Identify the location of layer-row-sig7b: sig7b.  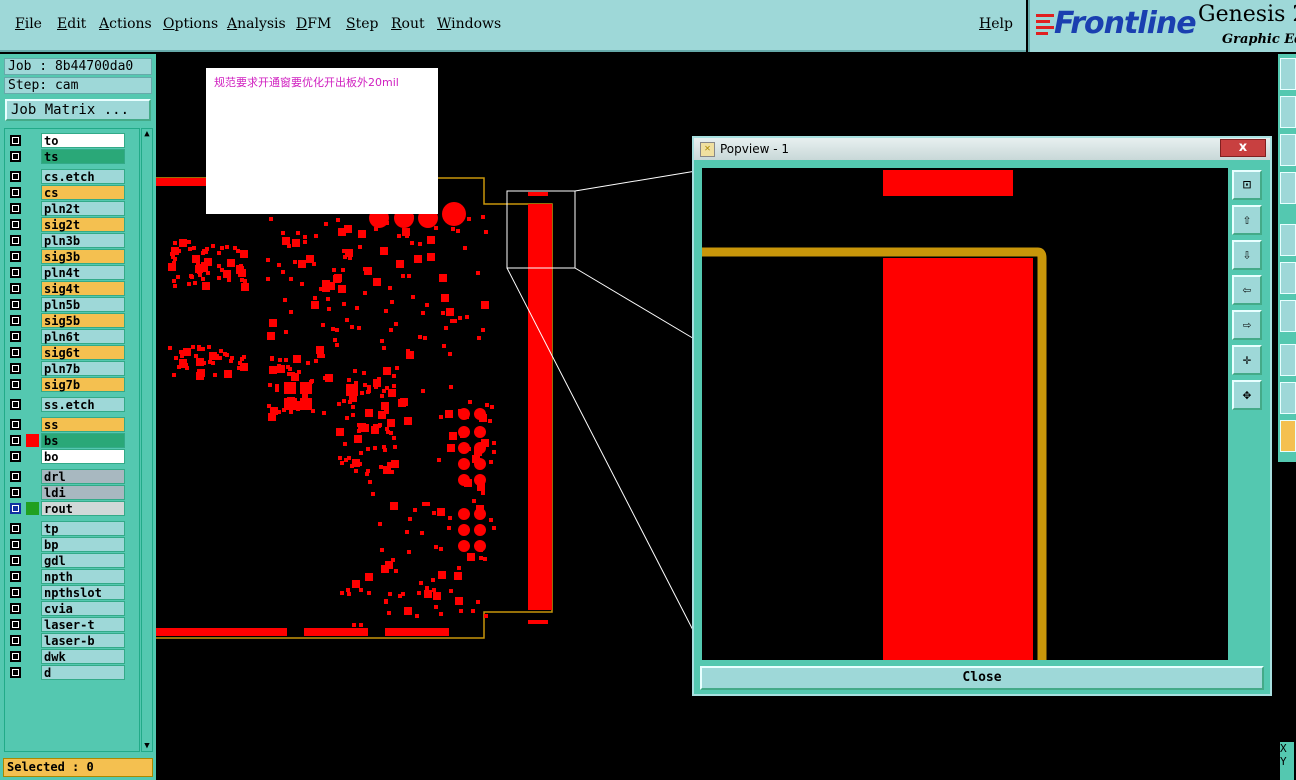
(73, 384).